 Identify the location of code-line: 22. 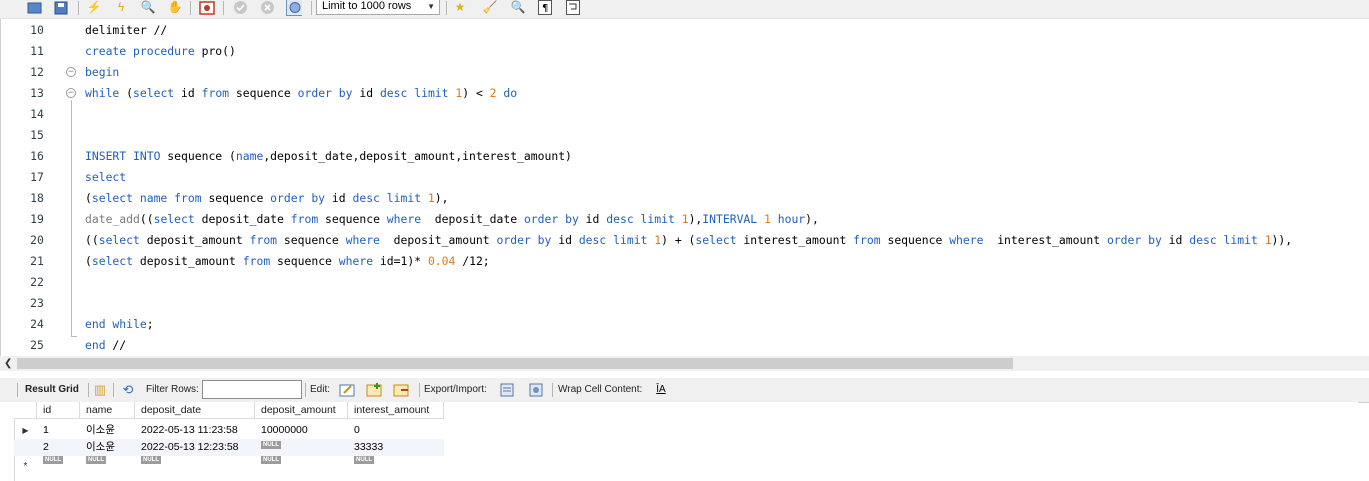
(684, 282).